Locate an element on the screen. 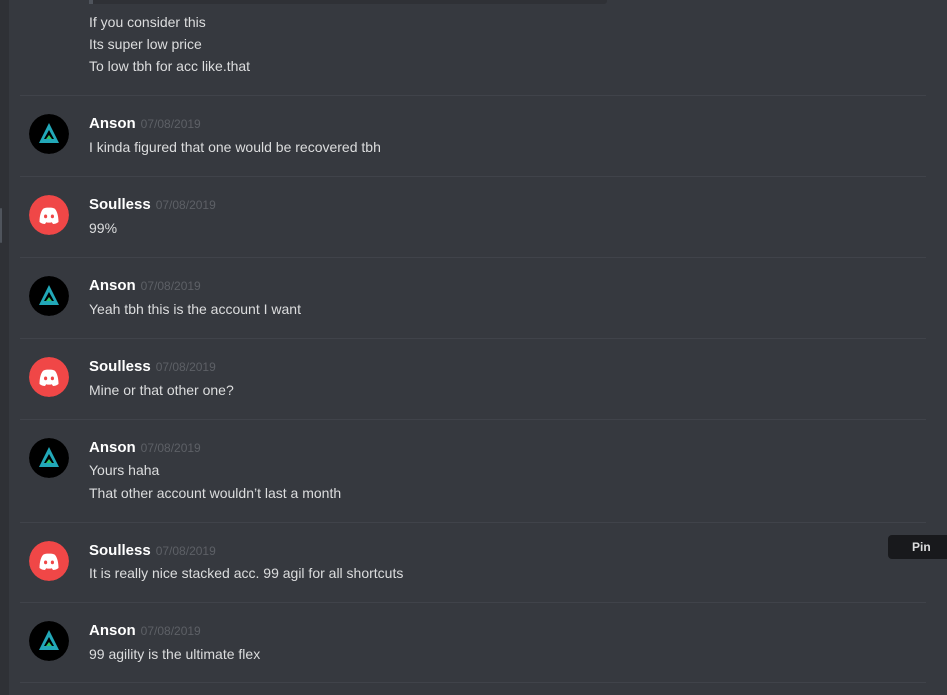 Image resolution: width=947 pixels, height=695 pixels. message-line: Yours haha is located at coordinates (124, 470).